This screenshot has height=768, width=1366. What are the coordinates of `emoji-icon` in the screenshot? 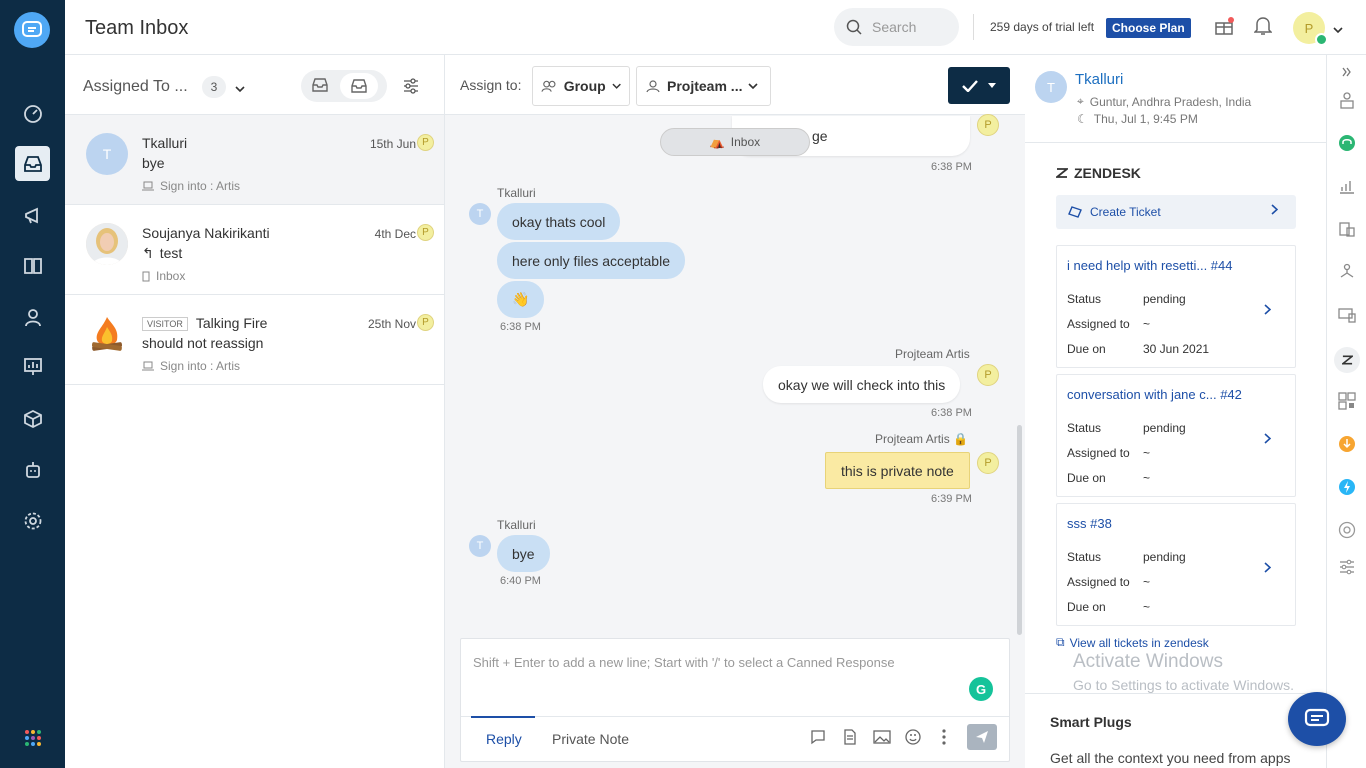 It's located at (913, 738).